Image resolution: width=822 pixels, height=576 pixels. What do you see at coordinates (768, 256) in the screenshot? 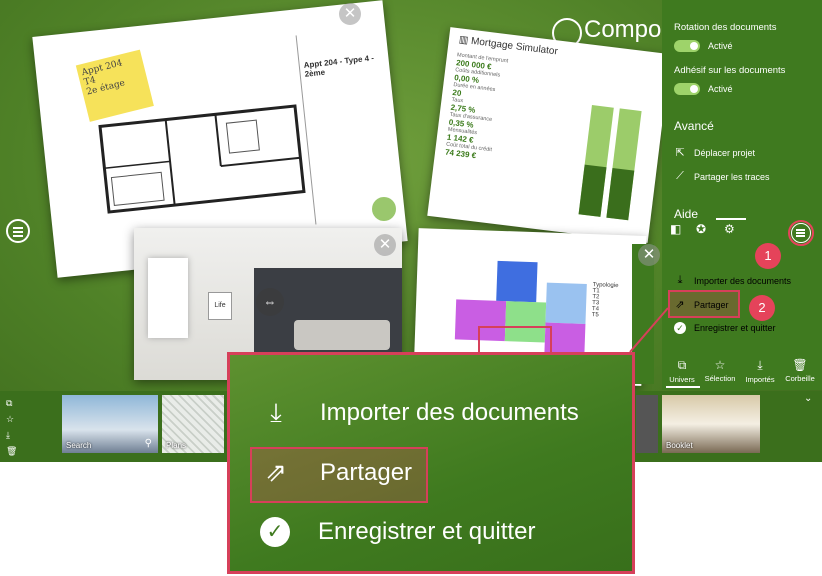
I see `step-badge-1: 1` at bounding box center [768, 256].